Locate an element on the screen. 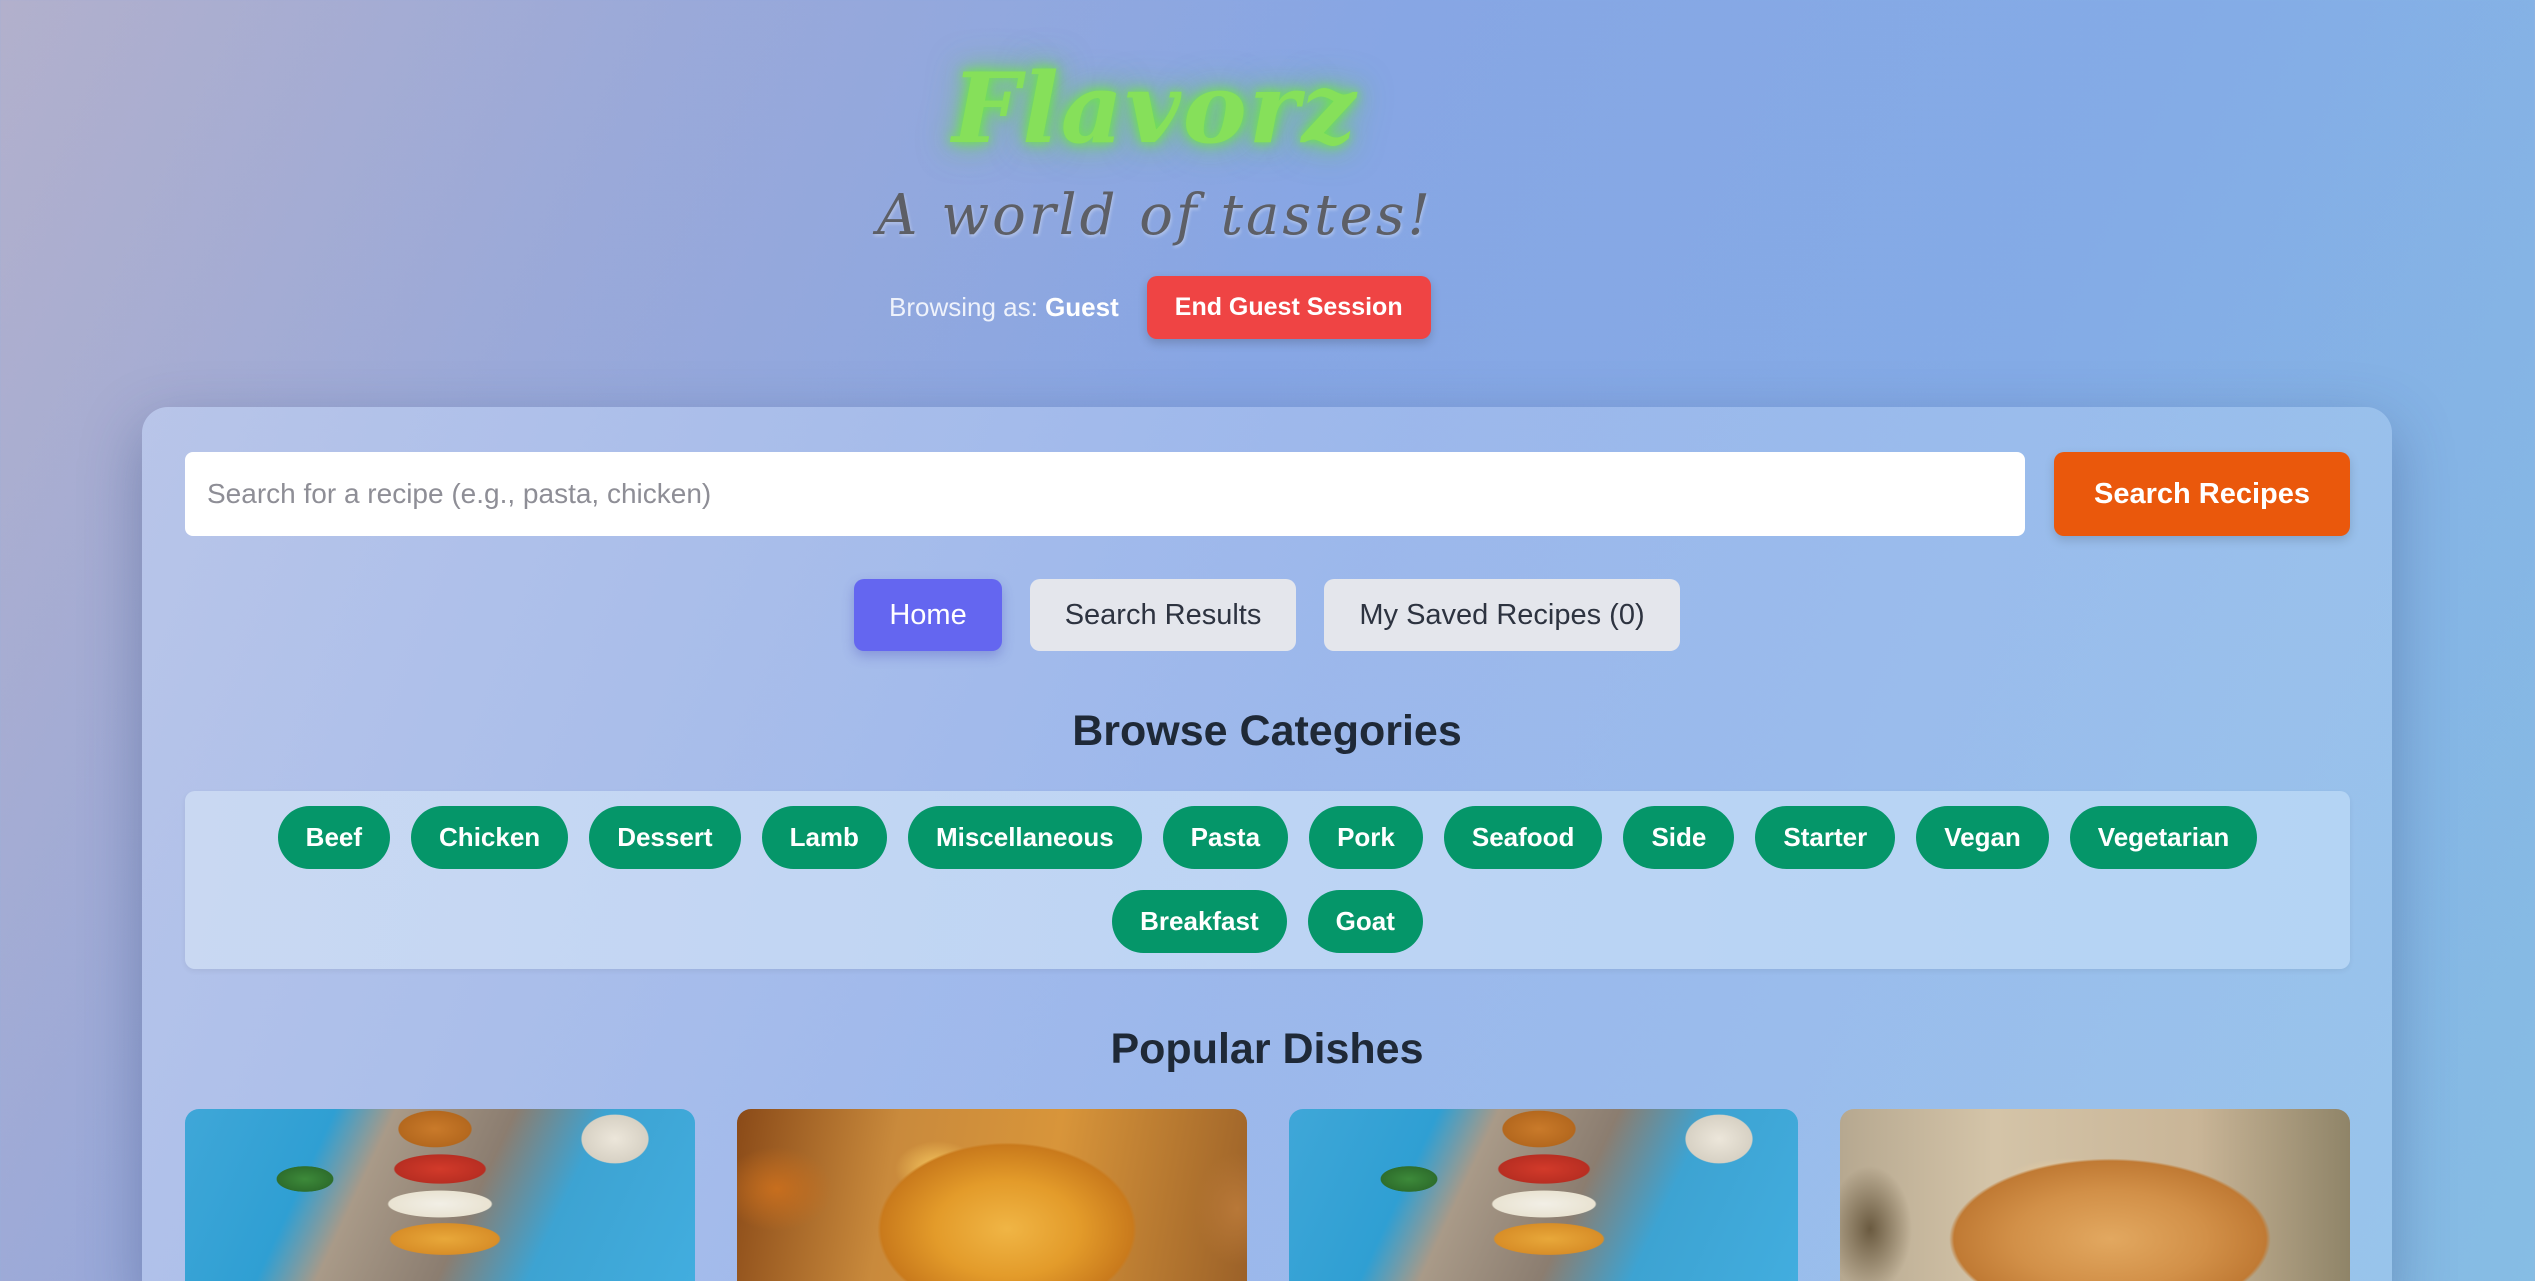 The width and height of the screenshot is (2535, 1281). category-pill-goat: Goat is located at coordinates (1365, 921).